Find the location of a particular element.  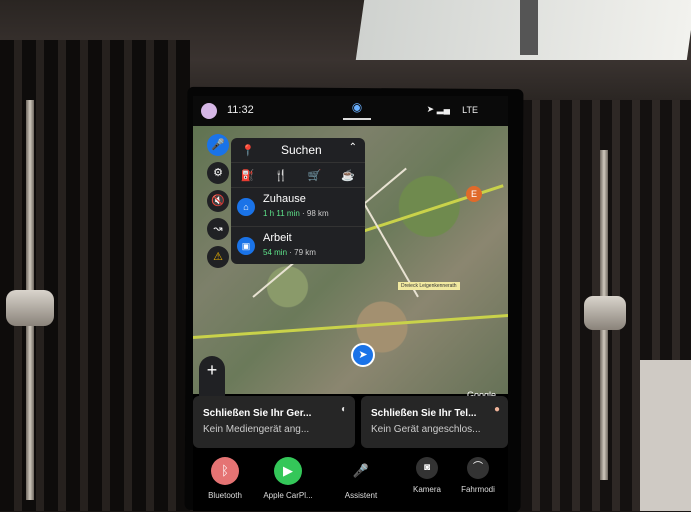

mute-icon: 🔇 is located at coordinates (218, 201).